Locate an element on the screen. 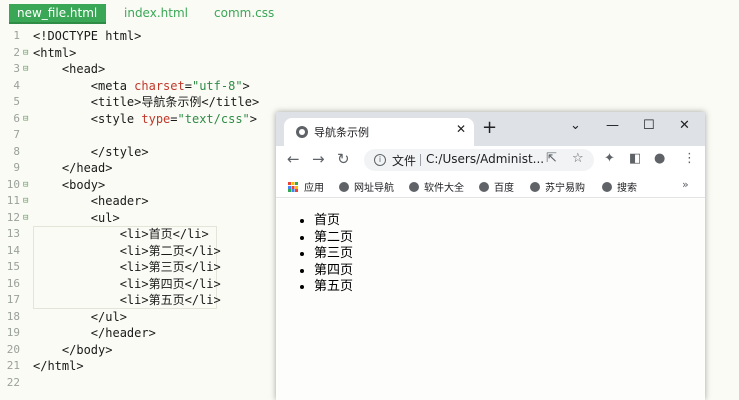 The height and width of the screenshot is (400, 739). code-text: </html> is located at coordinates (58, 366).